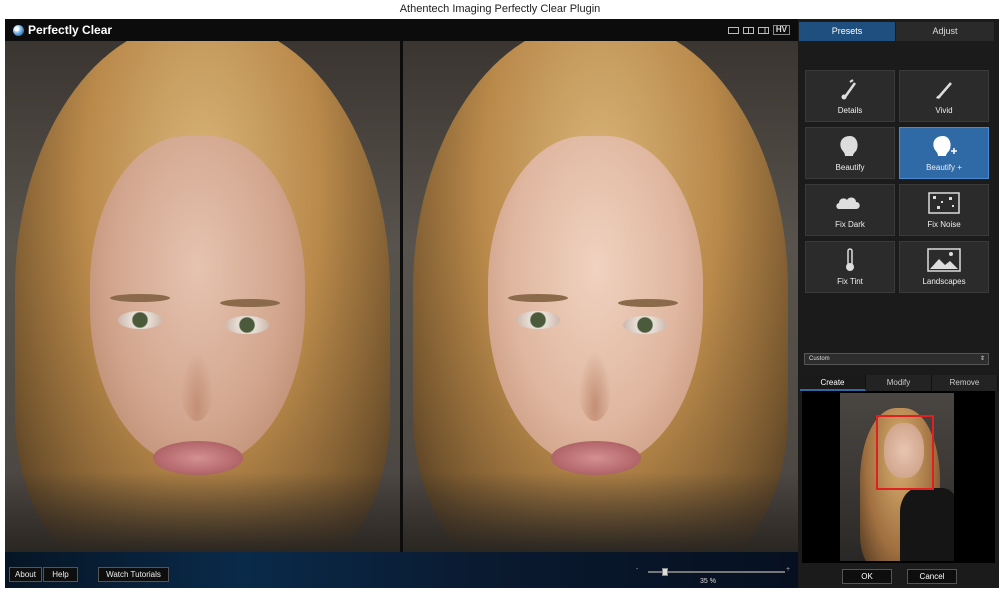 The height and width of the screenshot is (593, 1000). What do you see at coordinates (133, 574) in the screenshot?
I see `watch-tutorials-button: Watch Tutorials` at bounding box center [133, 574].